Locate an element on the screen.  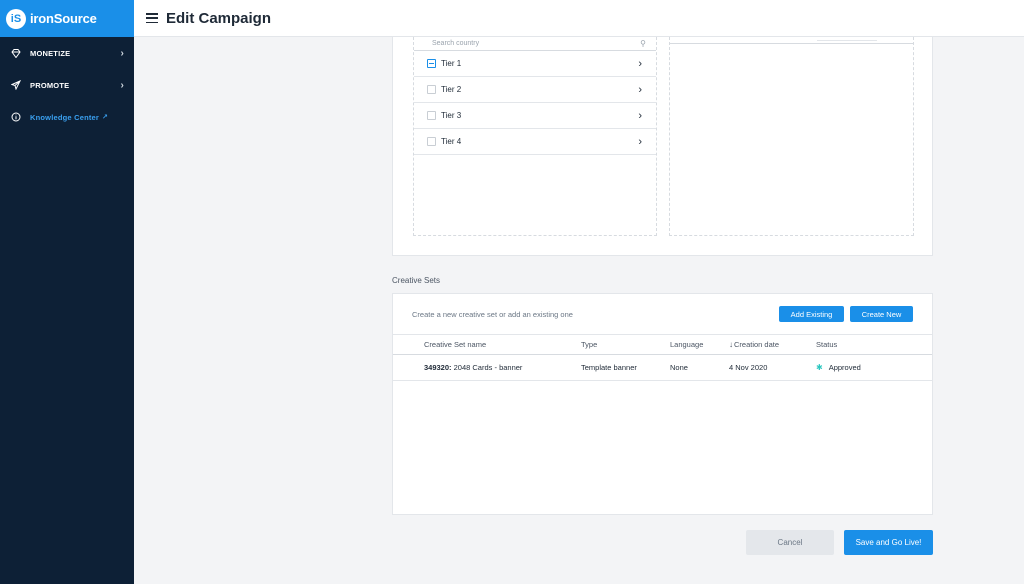
tier-label: Tier 4 is located at coordinates (451, 141).